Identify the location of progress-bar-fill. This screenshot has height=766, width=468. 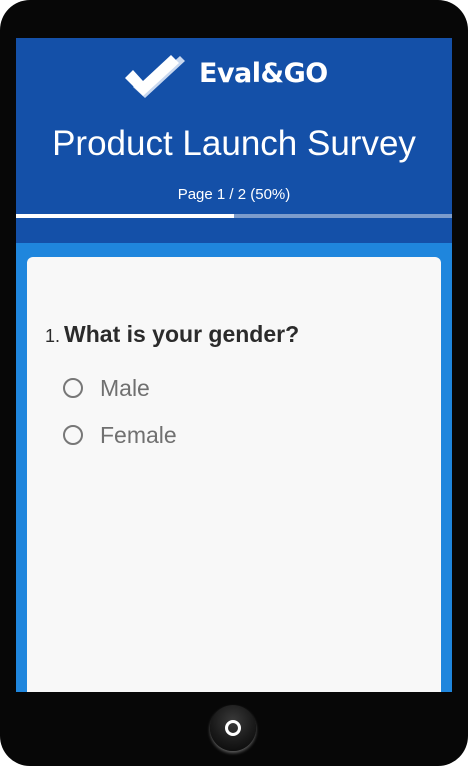
(125, 216).